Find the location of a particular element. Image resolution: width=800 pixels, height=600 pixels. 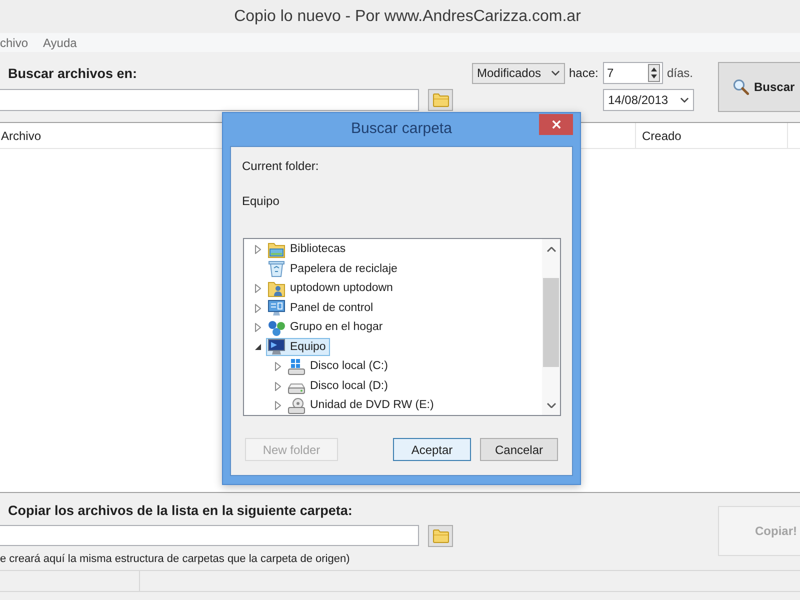

dialog-title: Buscar carpeta is located at coordinates (401, 129).